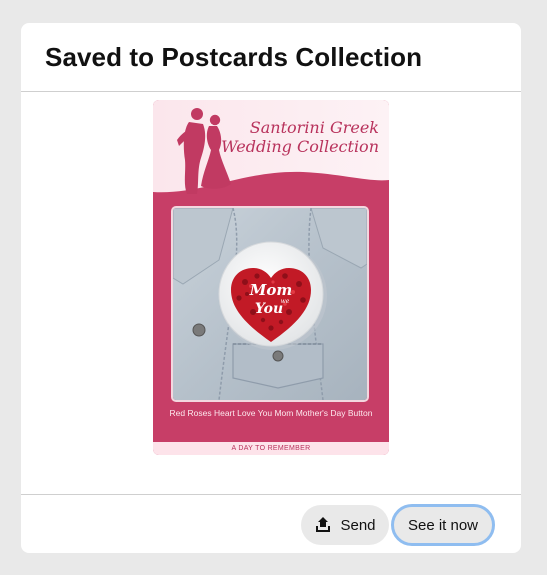  I want to click on dialog-header: Saved to Postcards Collection, so click(271, 57).